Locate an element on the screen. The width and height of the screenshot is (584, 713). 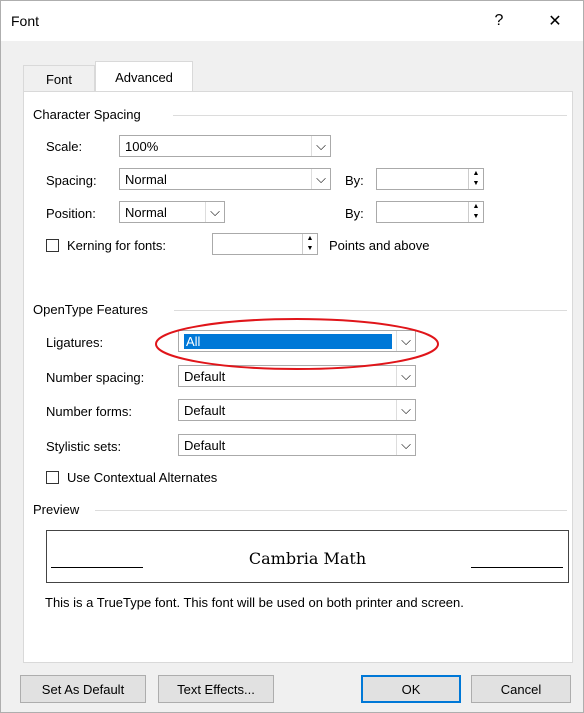
preview-box: Cambria Math is located at coordinates (307, 556).